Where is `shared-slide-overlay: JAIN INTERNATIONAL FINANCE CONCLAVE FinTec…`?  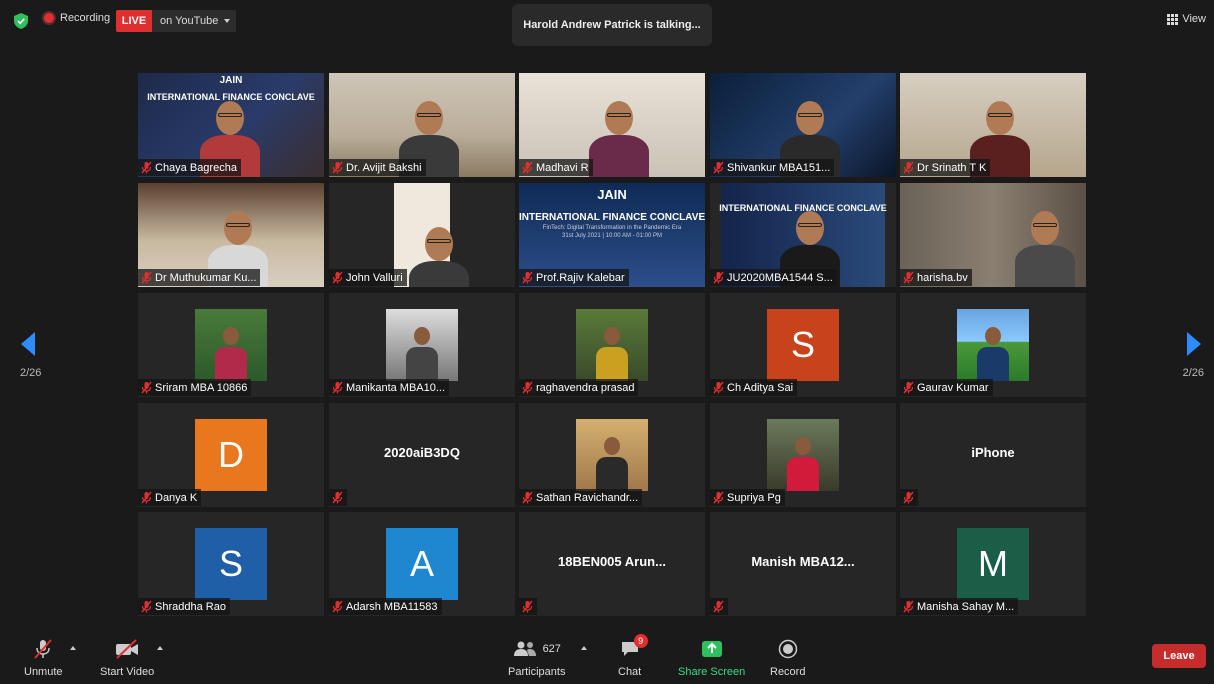 shared-slide-overlay: JAIN INTERNATIONAL FINANCE CONCLAVE FinTec… is located at coordinates (612, 212).